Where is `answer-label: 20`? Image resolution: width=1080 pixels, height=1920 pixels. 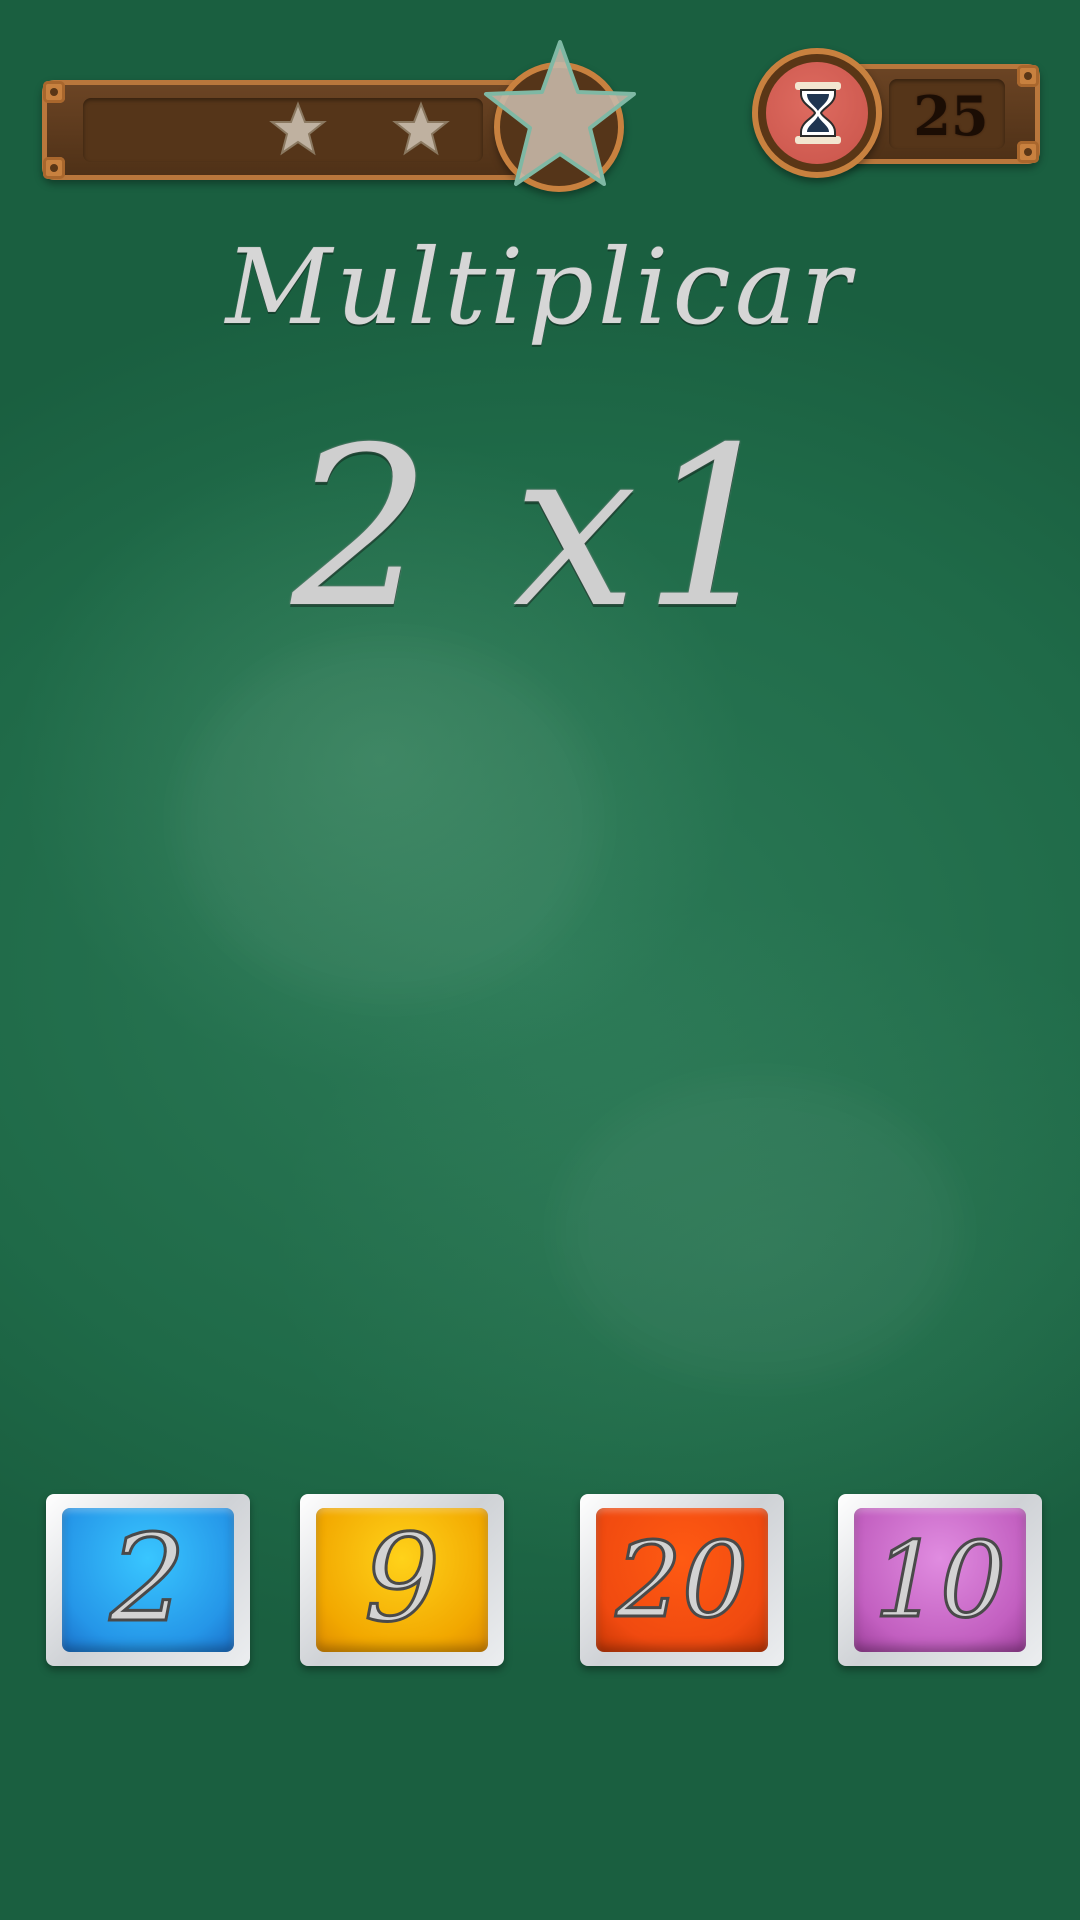 answer-label: 20 is located at coordinates (681, 1580).